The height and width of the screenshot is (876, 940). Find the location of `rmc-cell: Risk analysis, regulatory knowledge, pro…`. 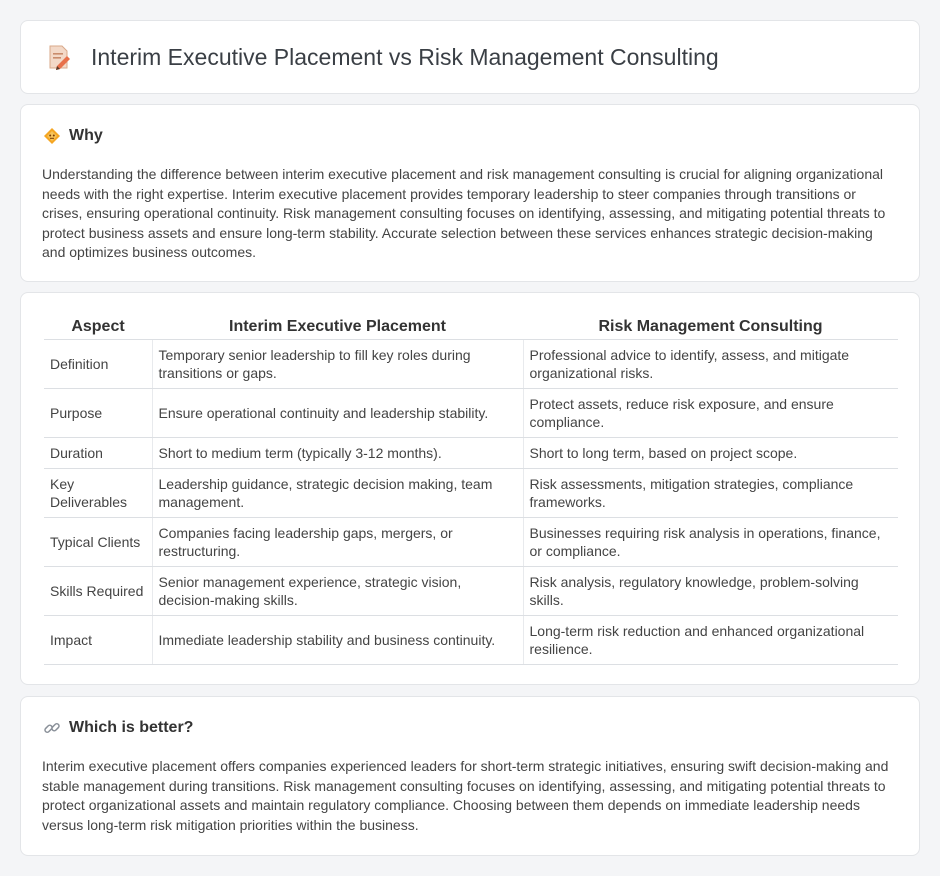

rmc-cell: Risk analysis, regulatory knowledge, pro… is located at coordinates (710, 591).